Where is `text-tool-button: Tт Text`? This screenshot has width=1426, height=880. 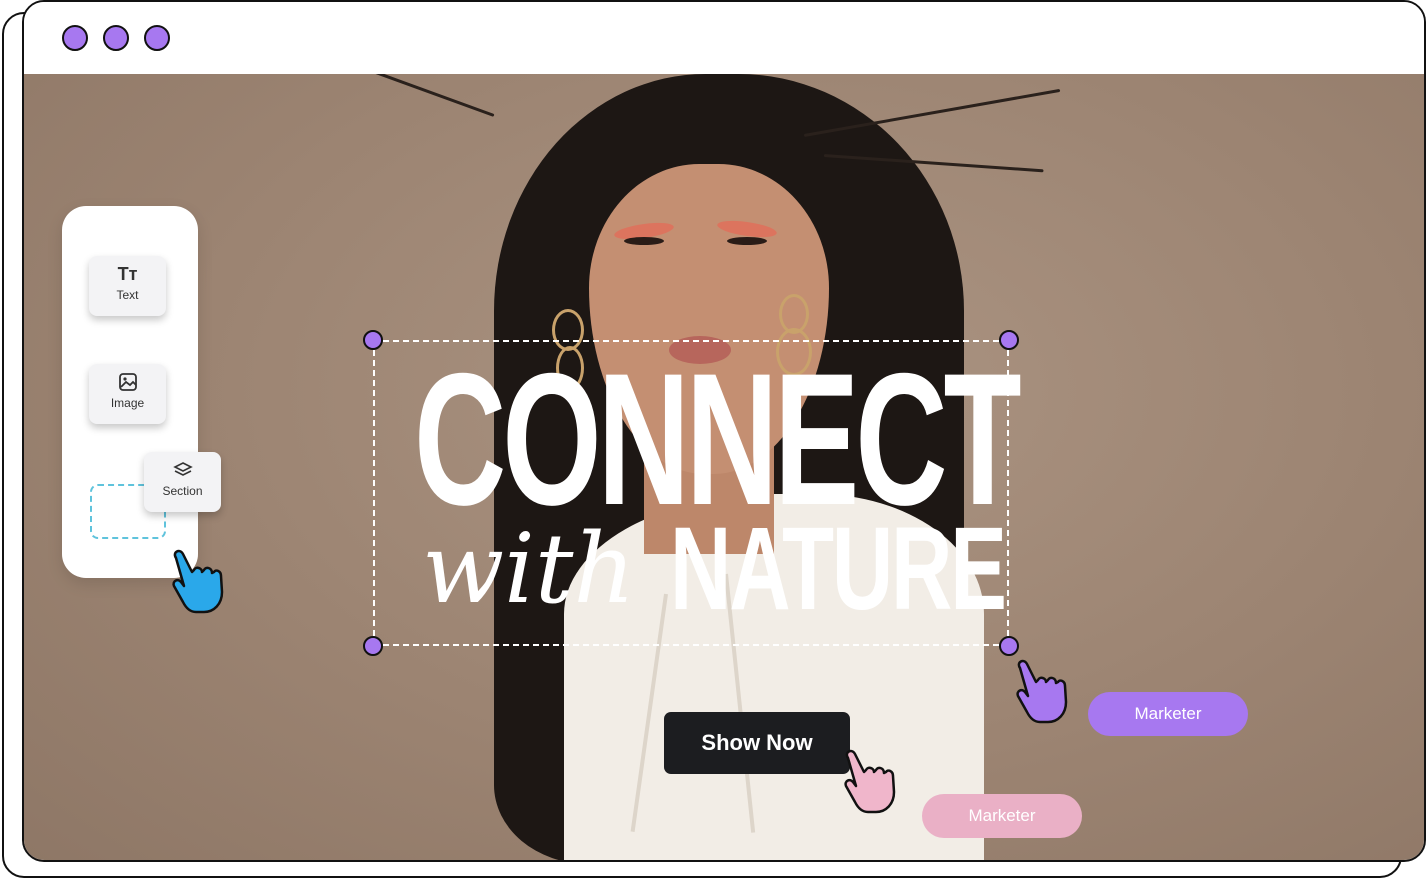
text-tool-button: Tт Text is located at coordinates (127, 286).